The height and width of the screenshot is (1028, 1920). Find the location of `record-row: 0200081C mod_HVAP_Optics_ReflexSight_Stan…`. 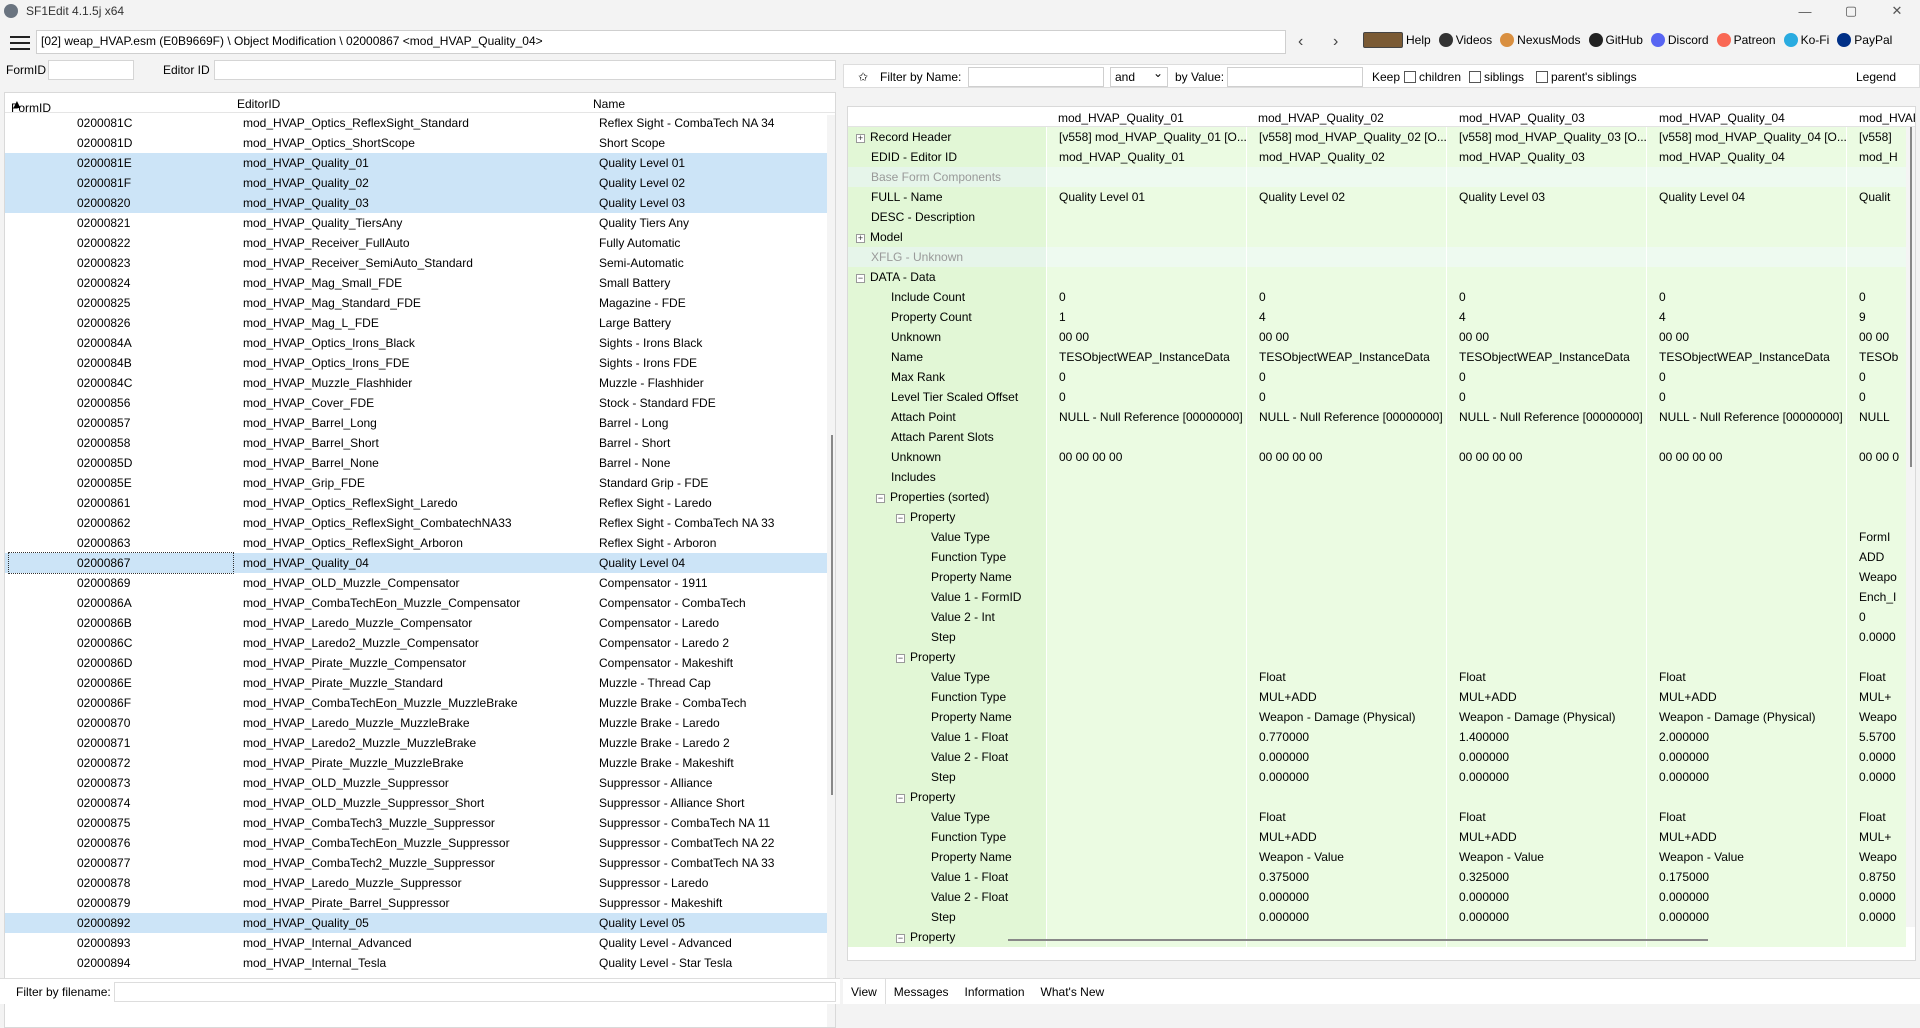

record-row: 0200081C mod_HVAP_Optics_ReflexSight_Stan… is located at coordinates (420, 123).